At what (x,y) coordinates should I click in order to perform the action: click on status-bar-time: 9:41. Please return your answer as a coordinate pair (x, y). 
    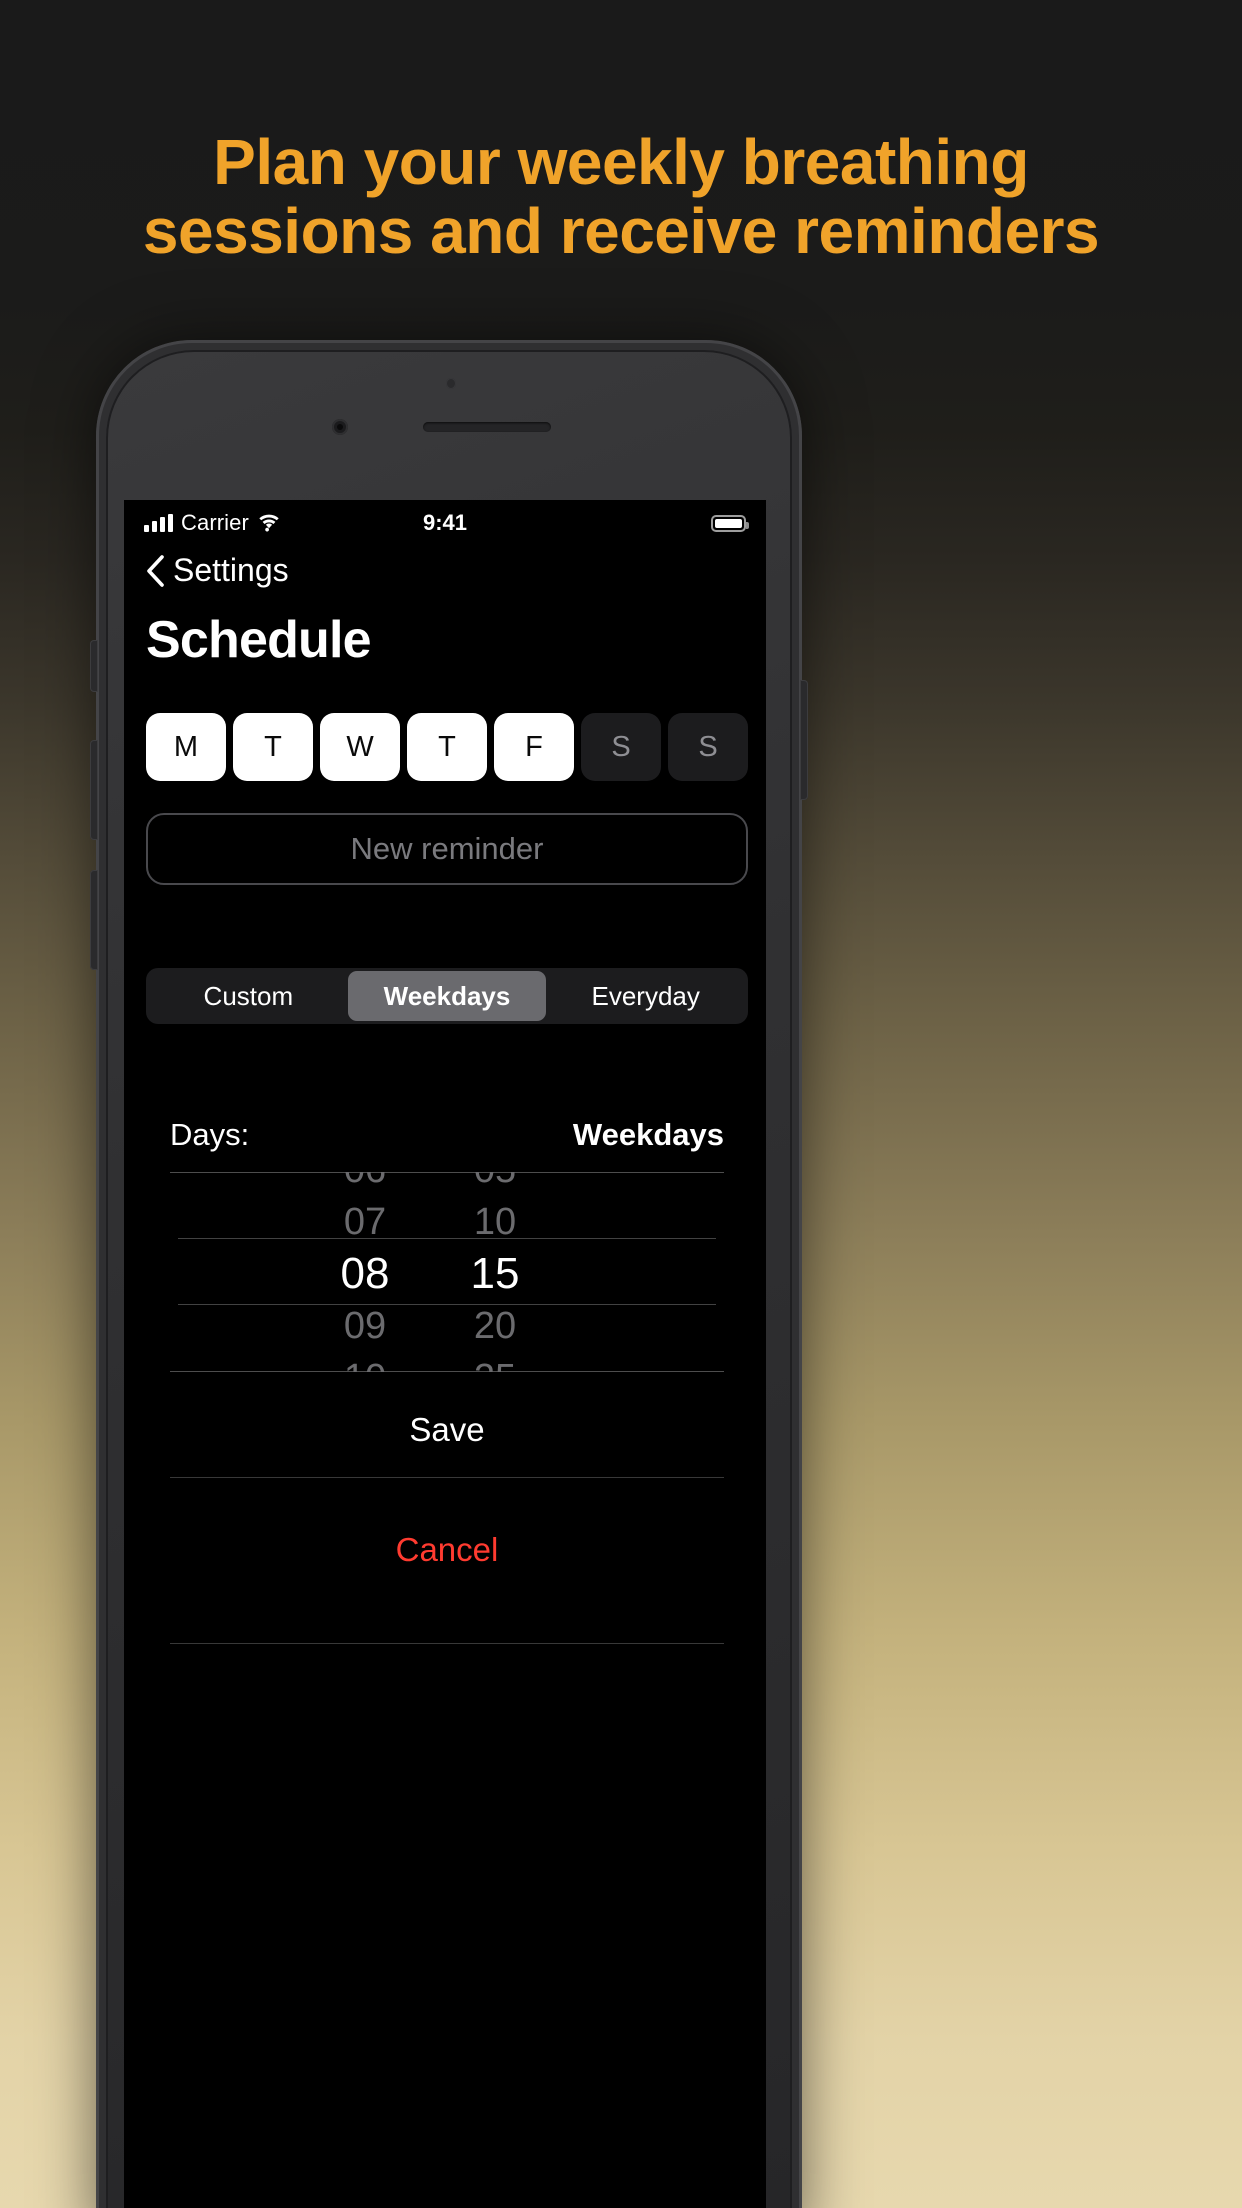
    Looking at the image, I should click on (445, 522).